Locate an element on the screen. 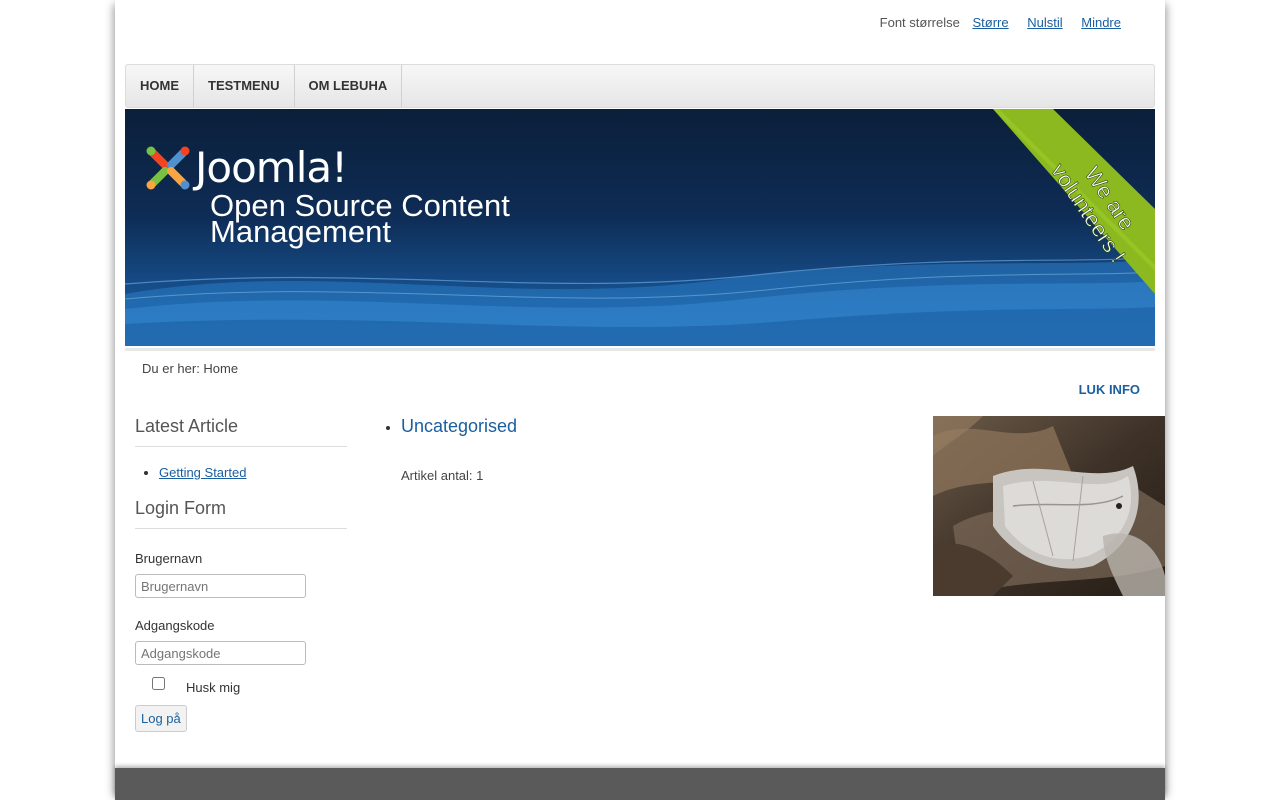  remember-me-row: Husk mig is located at coordinates (241, 687).